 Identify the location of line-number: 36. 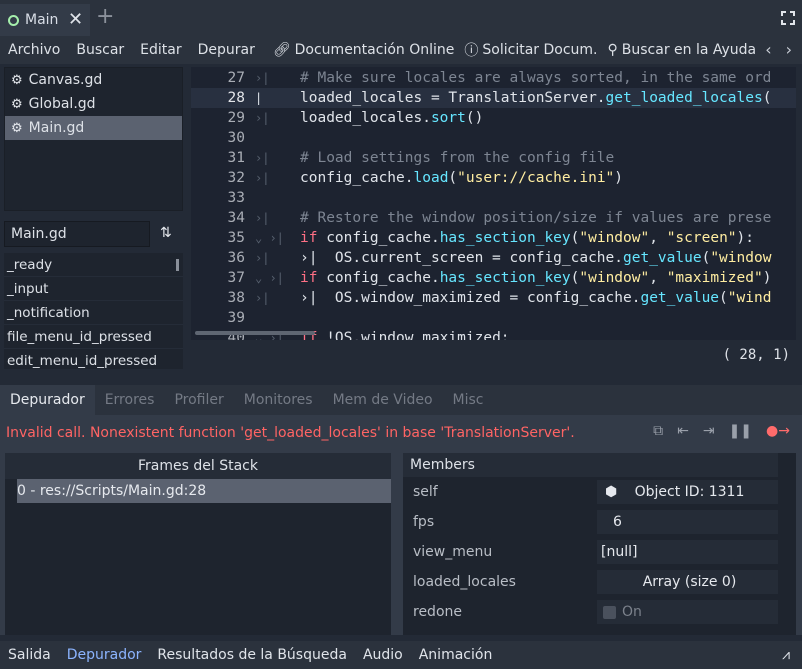
(236, 258).